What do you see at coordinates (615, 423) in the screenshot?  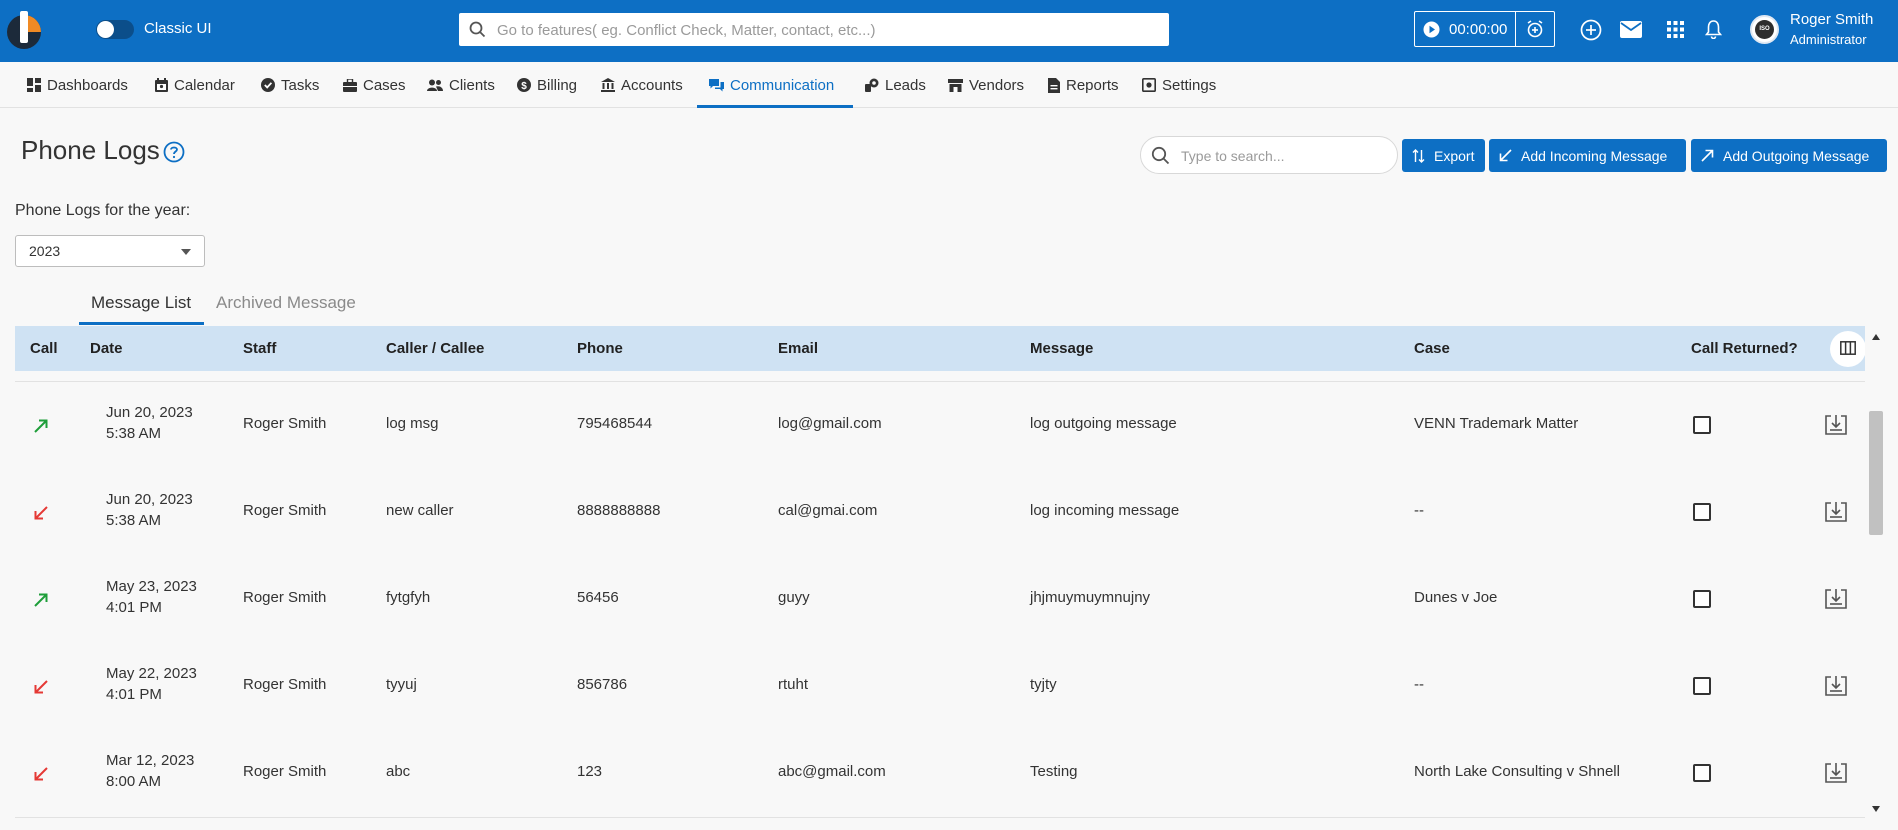 I see `row-phone: 795468544` at bounding box center [615, 423].